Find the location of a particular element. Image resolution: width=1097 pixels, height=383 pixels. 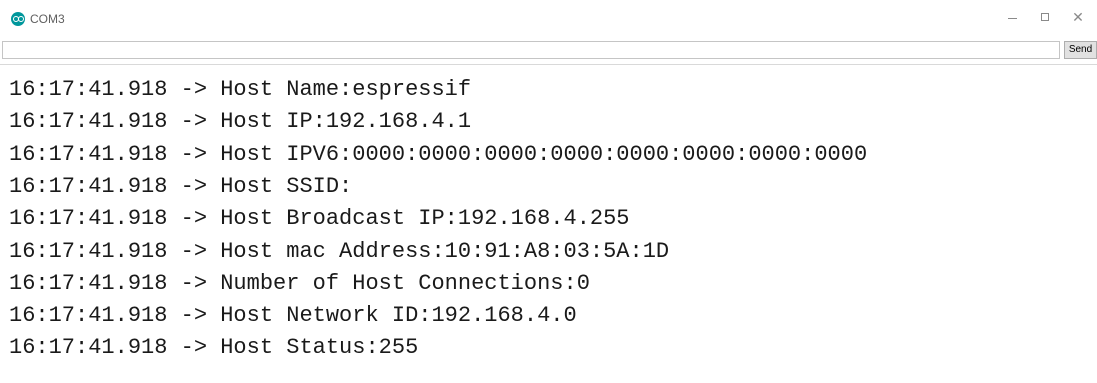

arduino-icon is located at coordinates (18, 19).